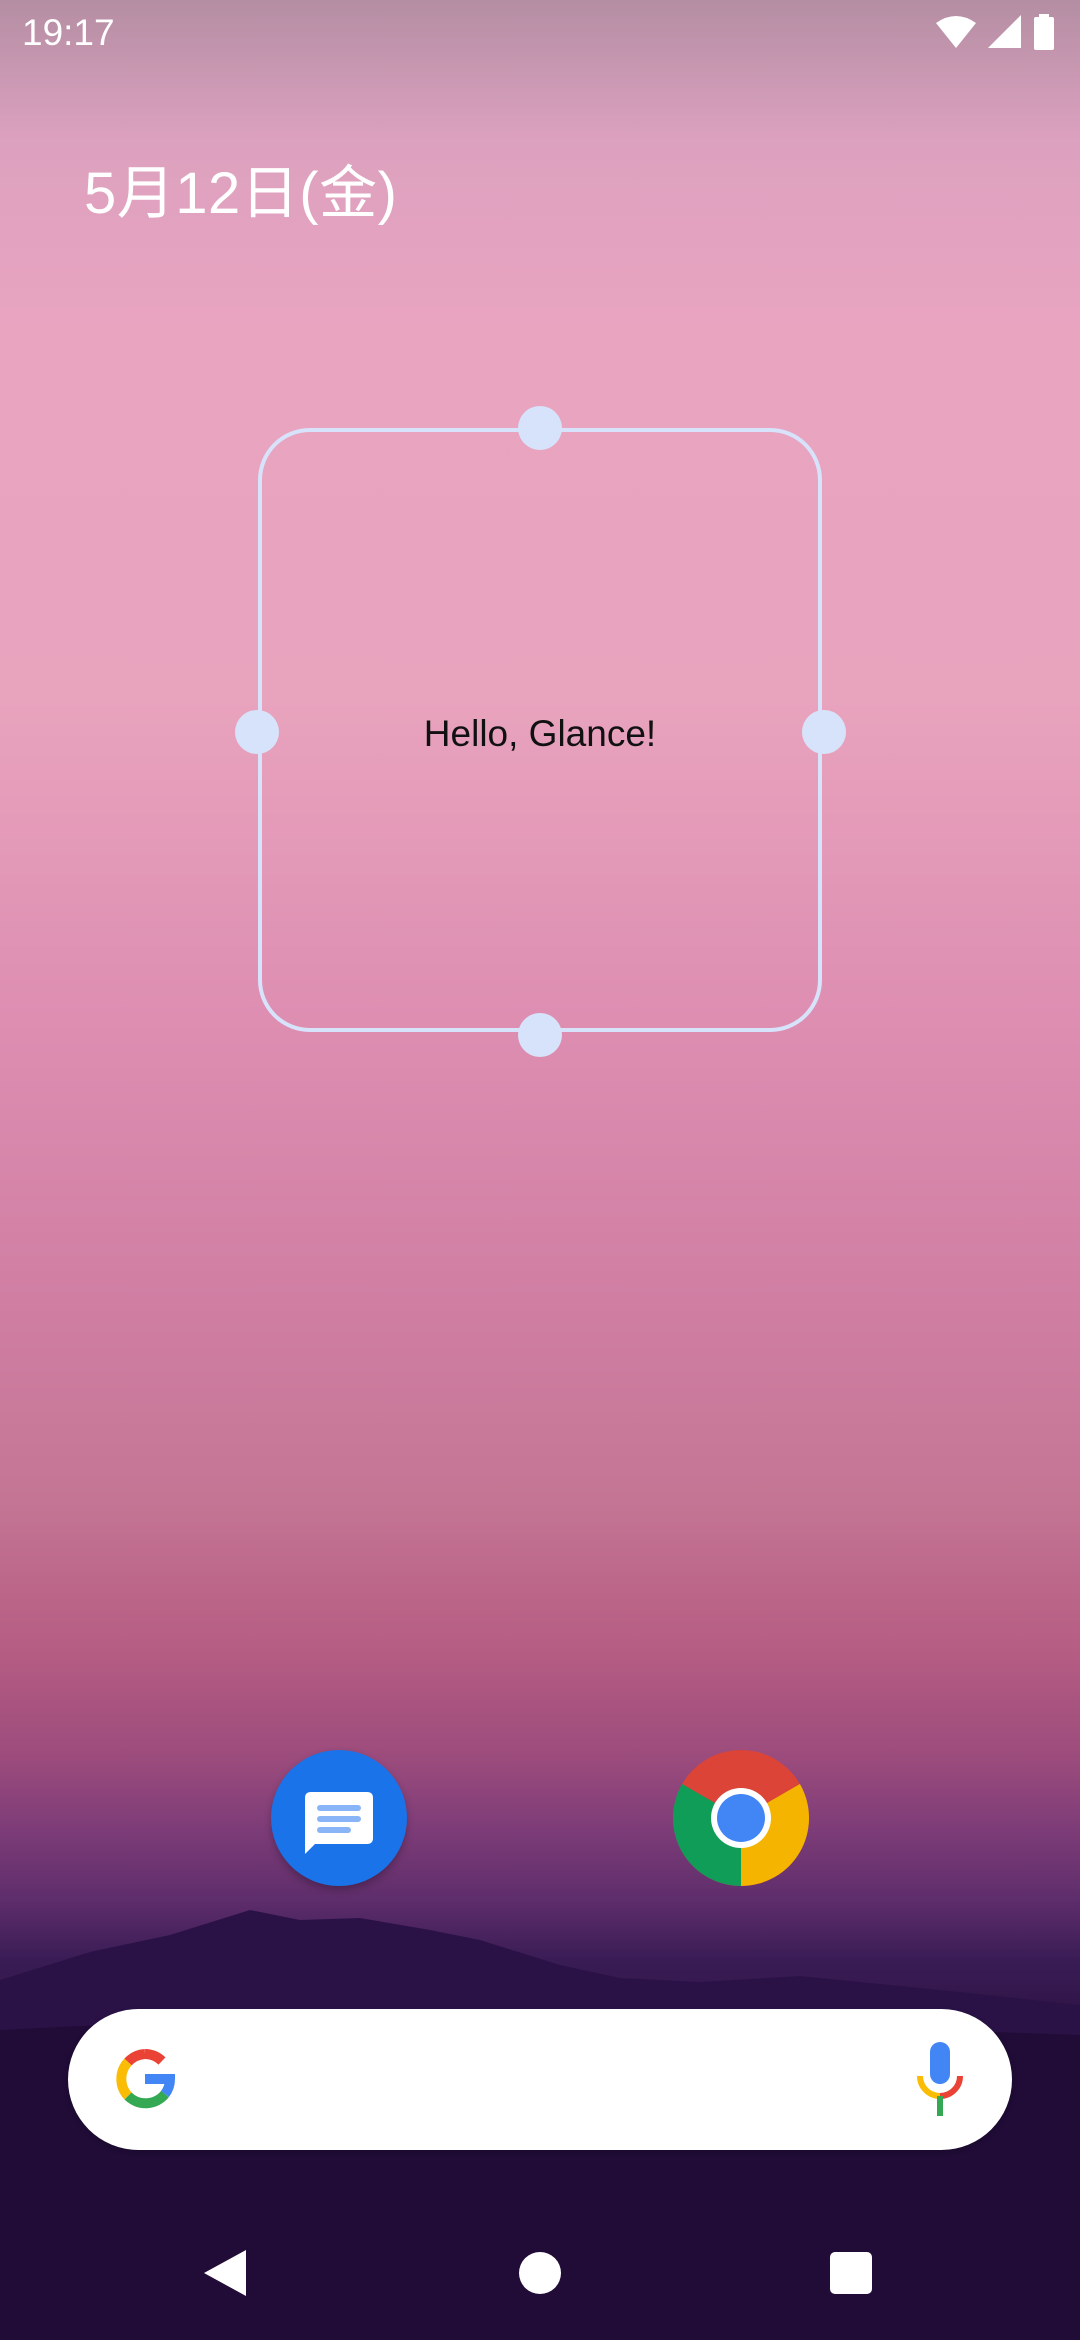  I want to click on google-g-icon, so click(145, 2081).